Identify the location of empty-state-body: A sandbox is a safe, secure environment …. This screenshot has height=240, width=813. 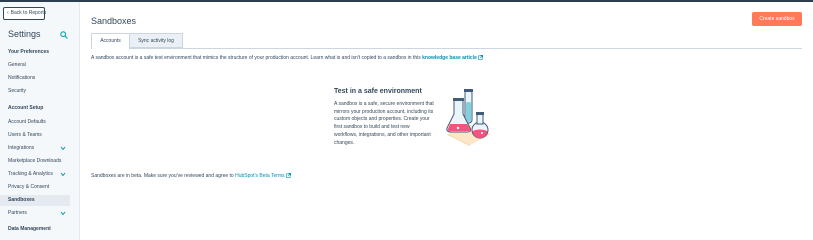
(384, 123).